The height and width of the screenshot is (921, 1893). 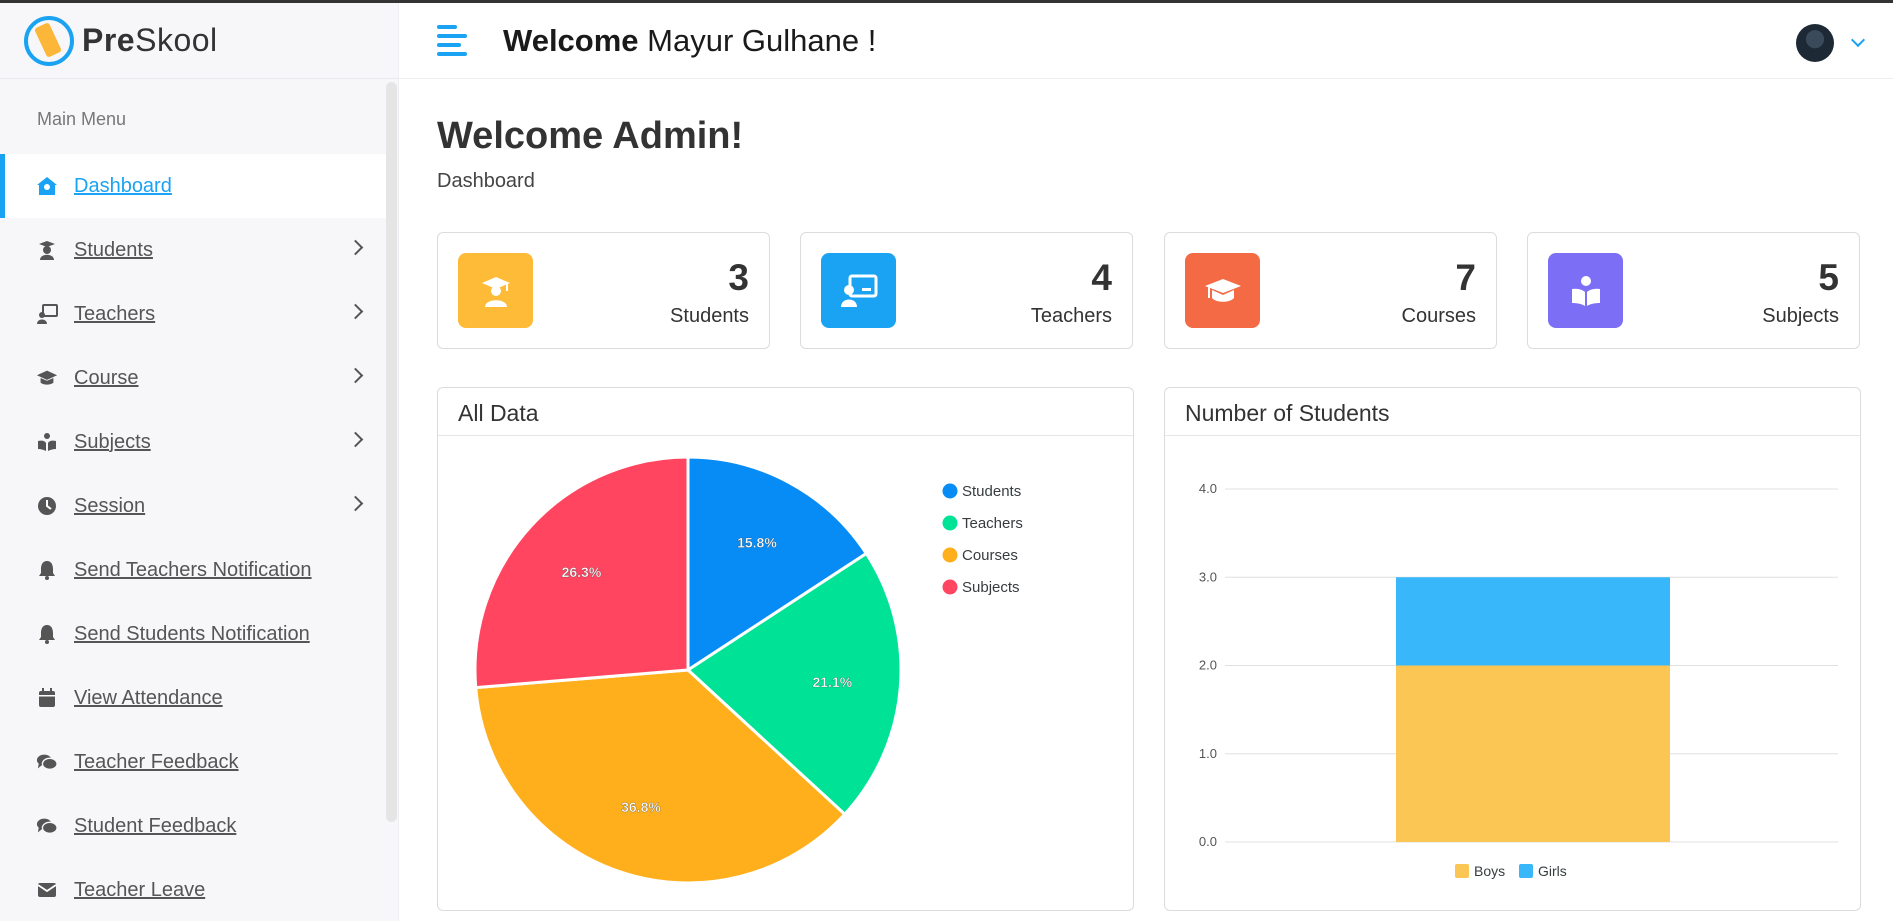 I want to click on stat-value: 4, so click(x=1101, y=277).